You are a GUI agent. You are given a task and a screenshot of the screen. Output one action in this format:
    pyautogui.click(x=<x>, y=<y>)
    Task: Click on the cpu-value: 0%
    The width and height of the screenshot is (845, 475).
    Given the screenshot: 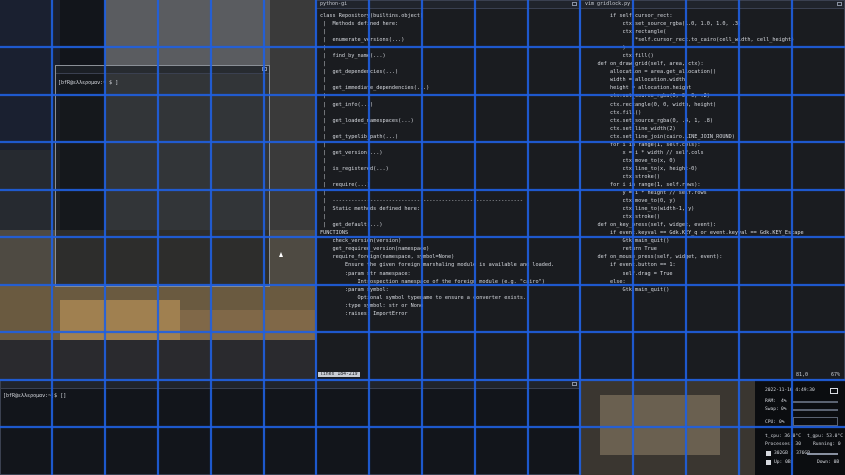 What is the action you would take?
    pyautogui.click(x=782, y=422)
    